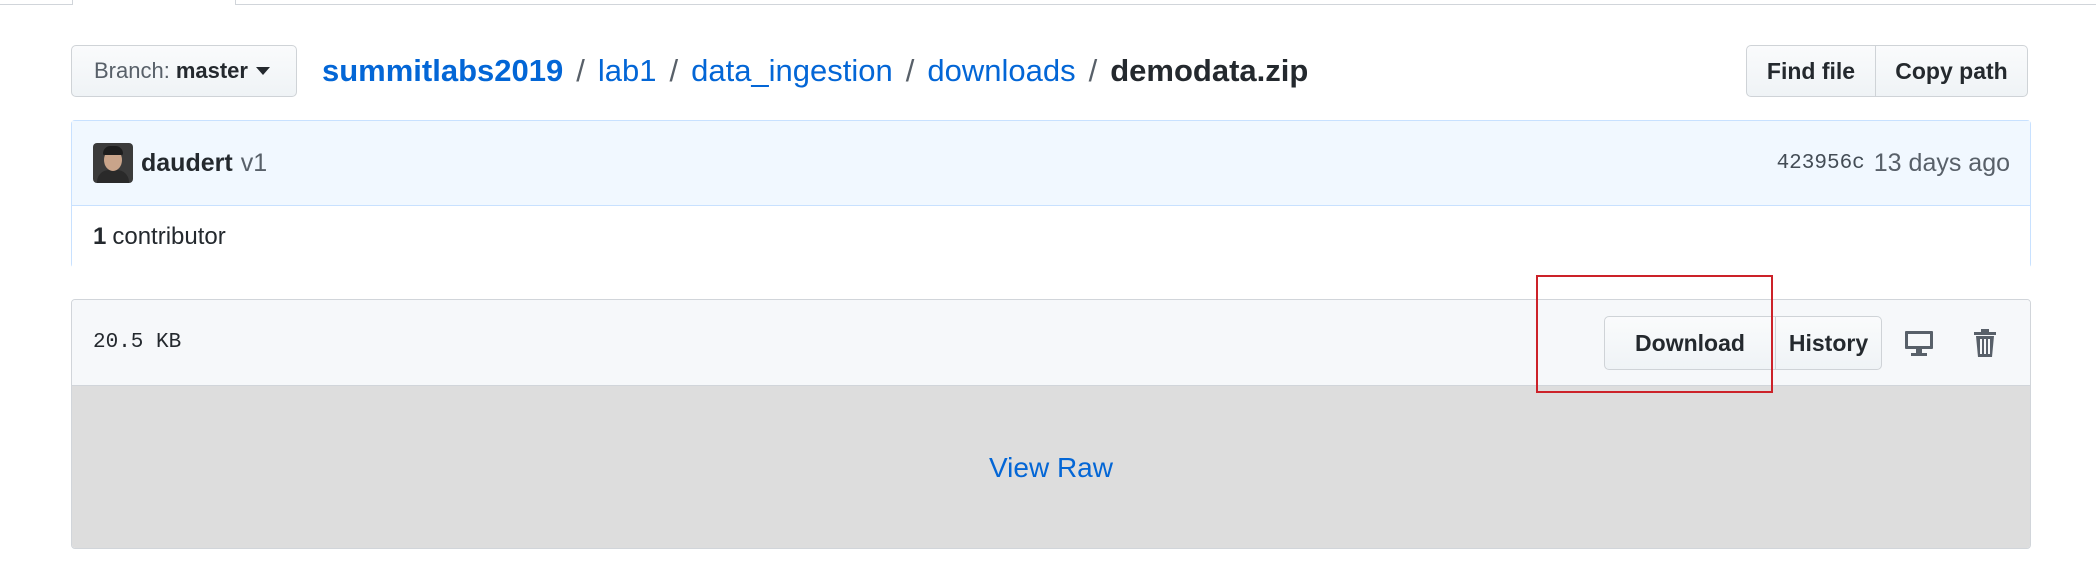 The height and width of the screenshot is (586, 2096). What do you see at coordinates (1821, 163) in the screenshot?
I see `commit-sha-link: 423956c` at bounding box center [1821, 163].